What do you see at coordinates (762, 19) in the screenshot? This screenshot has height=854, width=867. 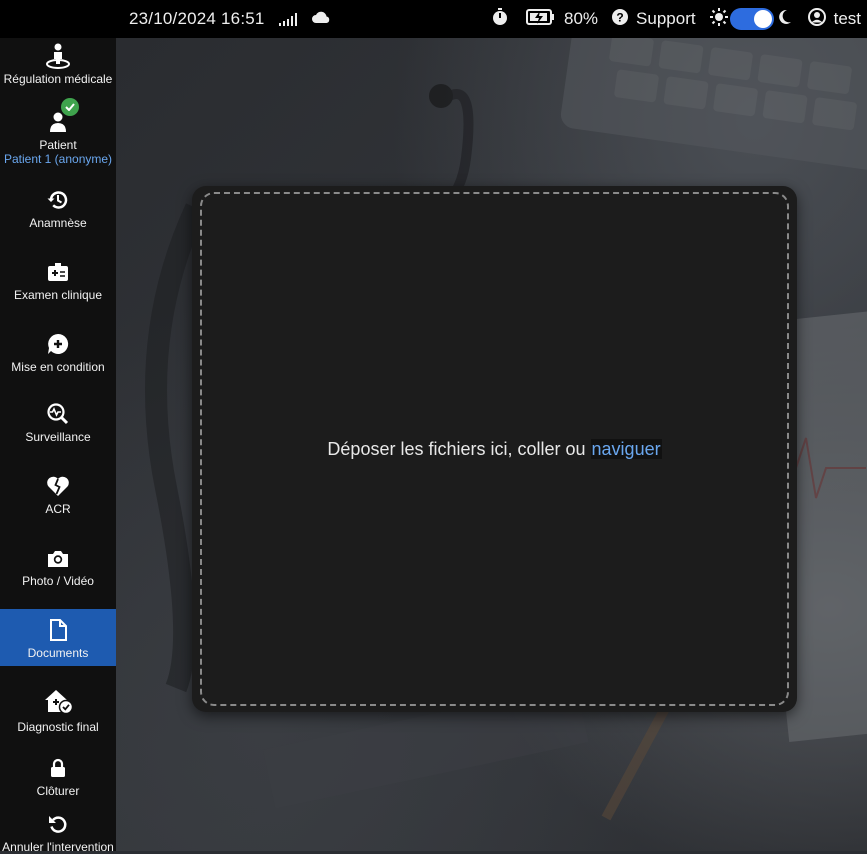 I see `toggle-knob` at bounding box center [762, 19].